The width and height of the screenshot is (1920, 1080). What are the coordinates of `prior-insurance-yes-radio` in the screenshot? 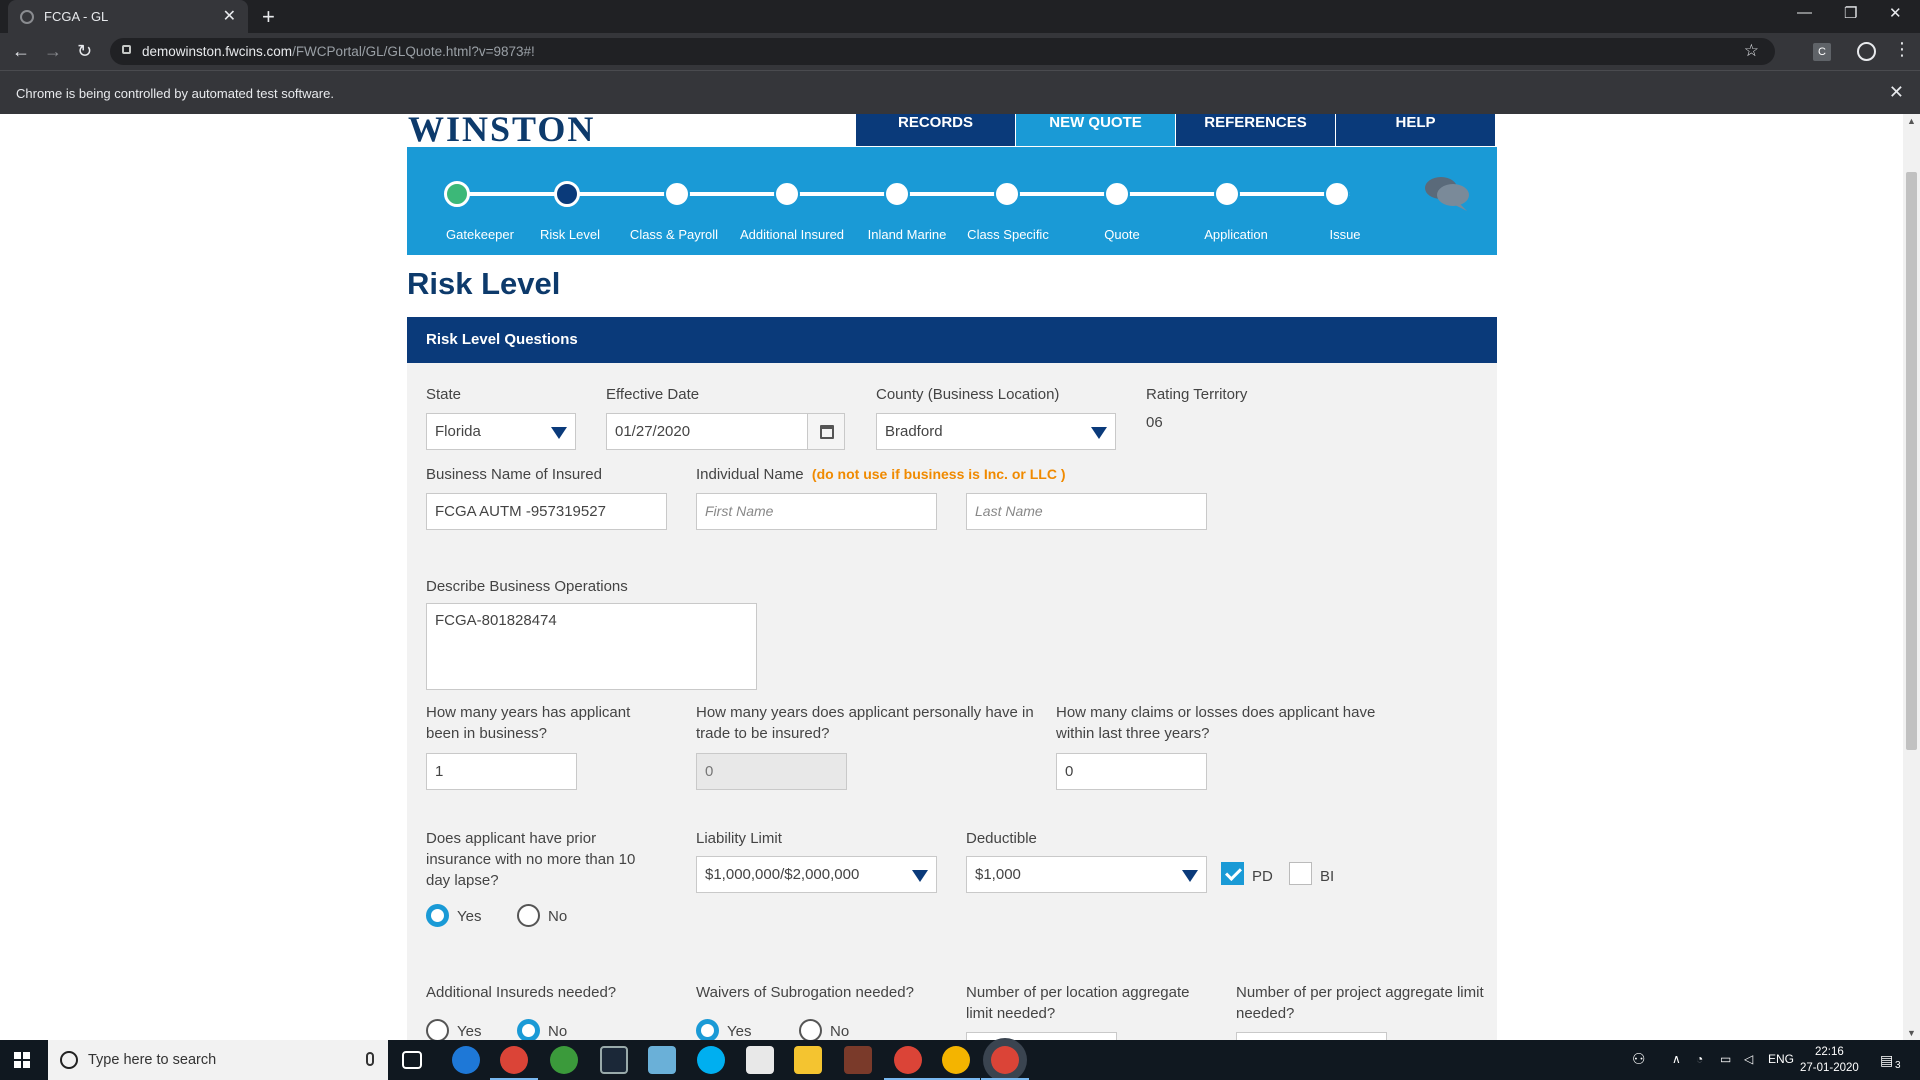 It's located at (437, 915).